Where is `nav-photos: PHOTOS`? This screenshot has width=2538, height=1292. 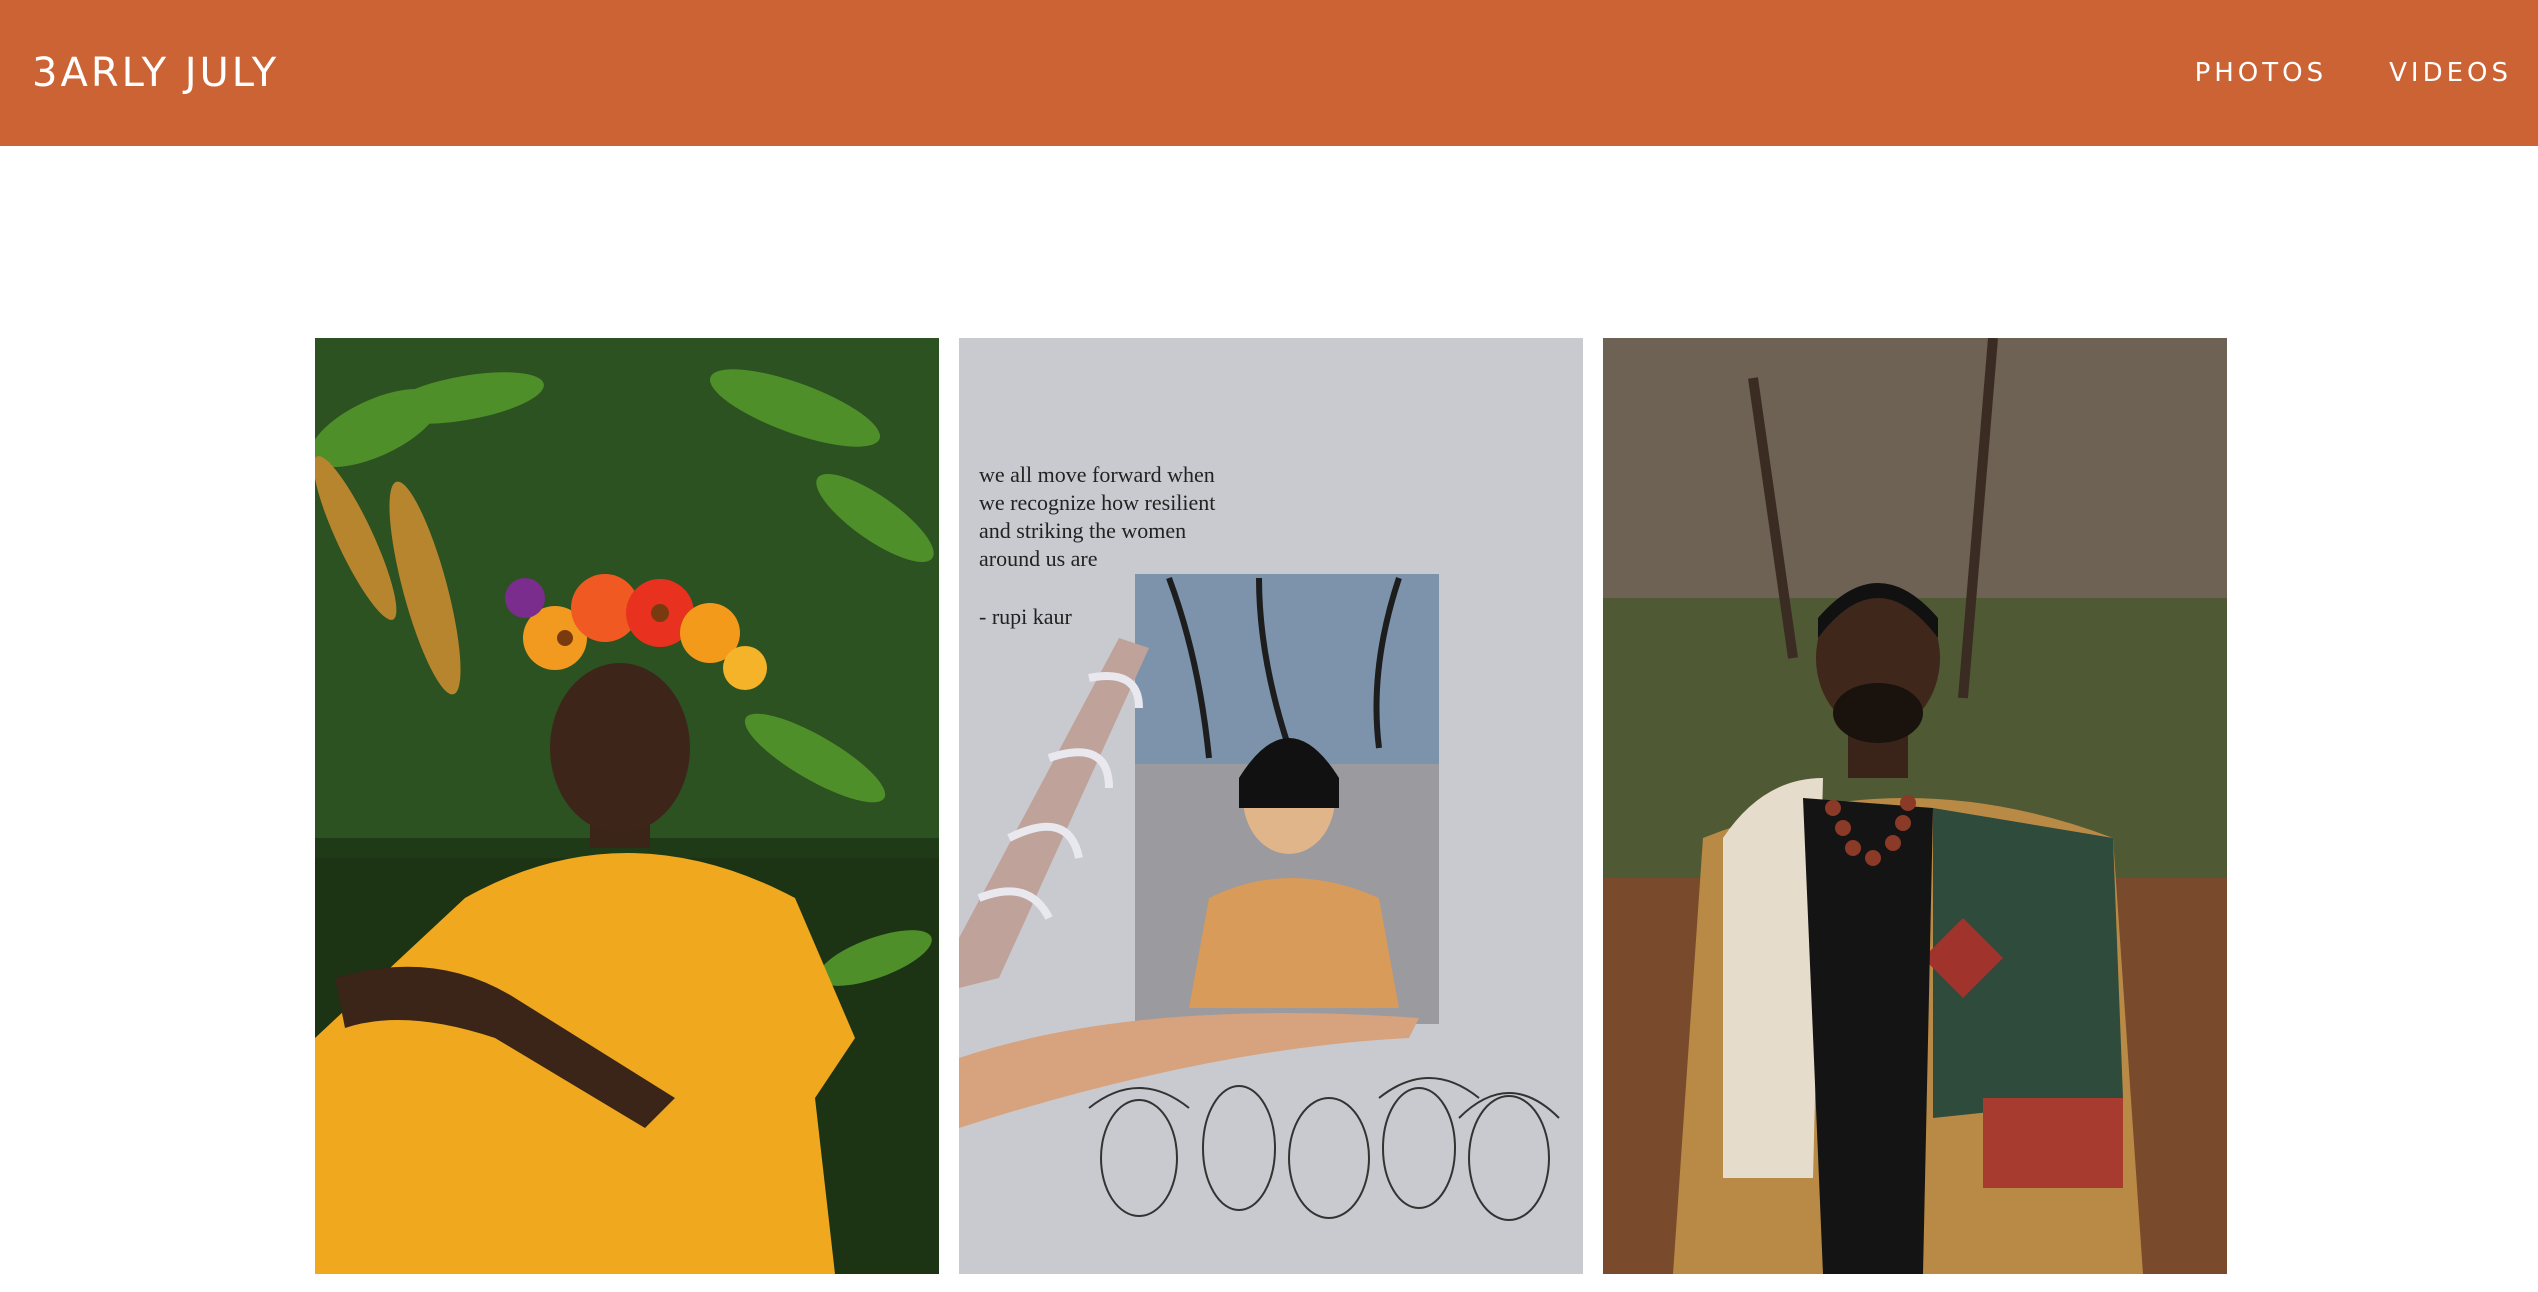
nav-photos: PHOTOS is located at coordinates (2261, 73).